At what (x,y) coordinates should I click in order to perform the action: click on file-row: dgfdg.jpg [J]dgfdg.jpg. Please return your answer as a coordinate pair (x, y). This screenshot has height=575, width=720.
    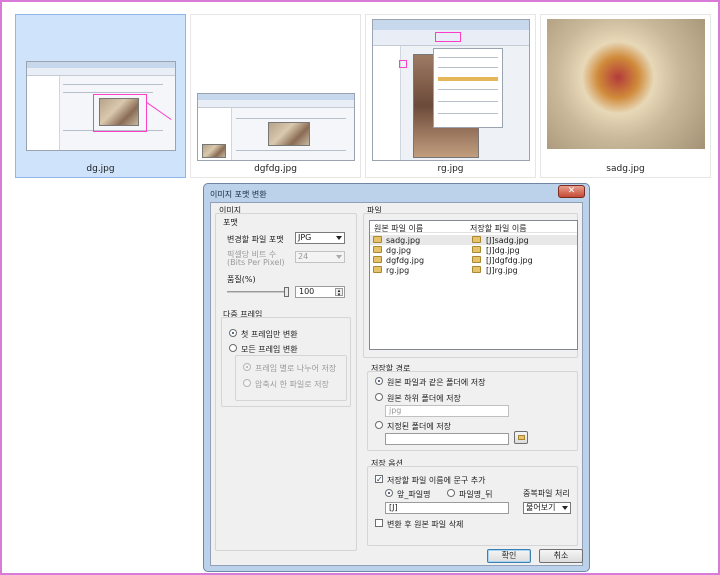
    Looking at the image, I should click on (473, 260).